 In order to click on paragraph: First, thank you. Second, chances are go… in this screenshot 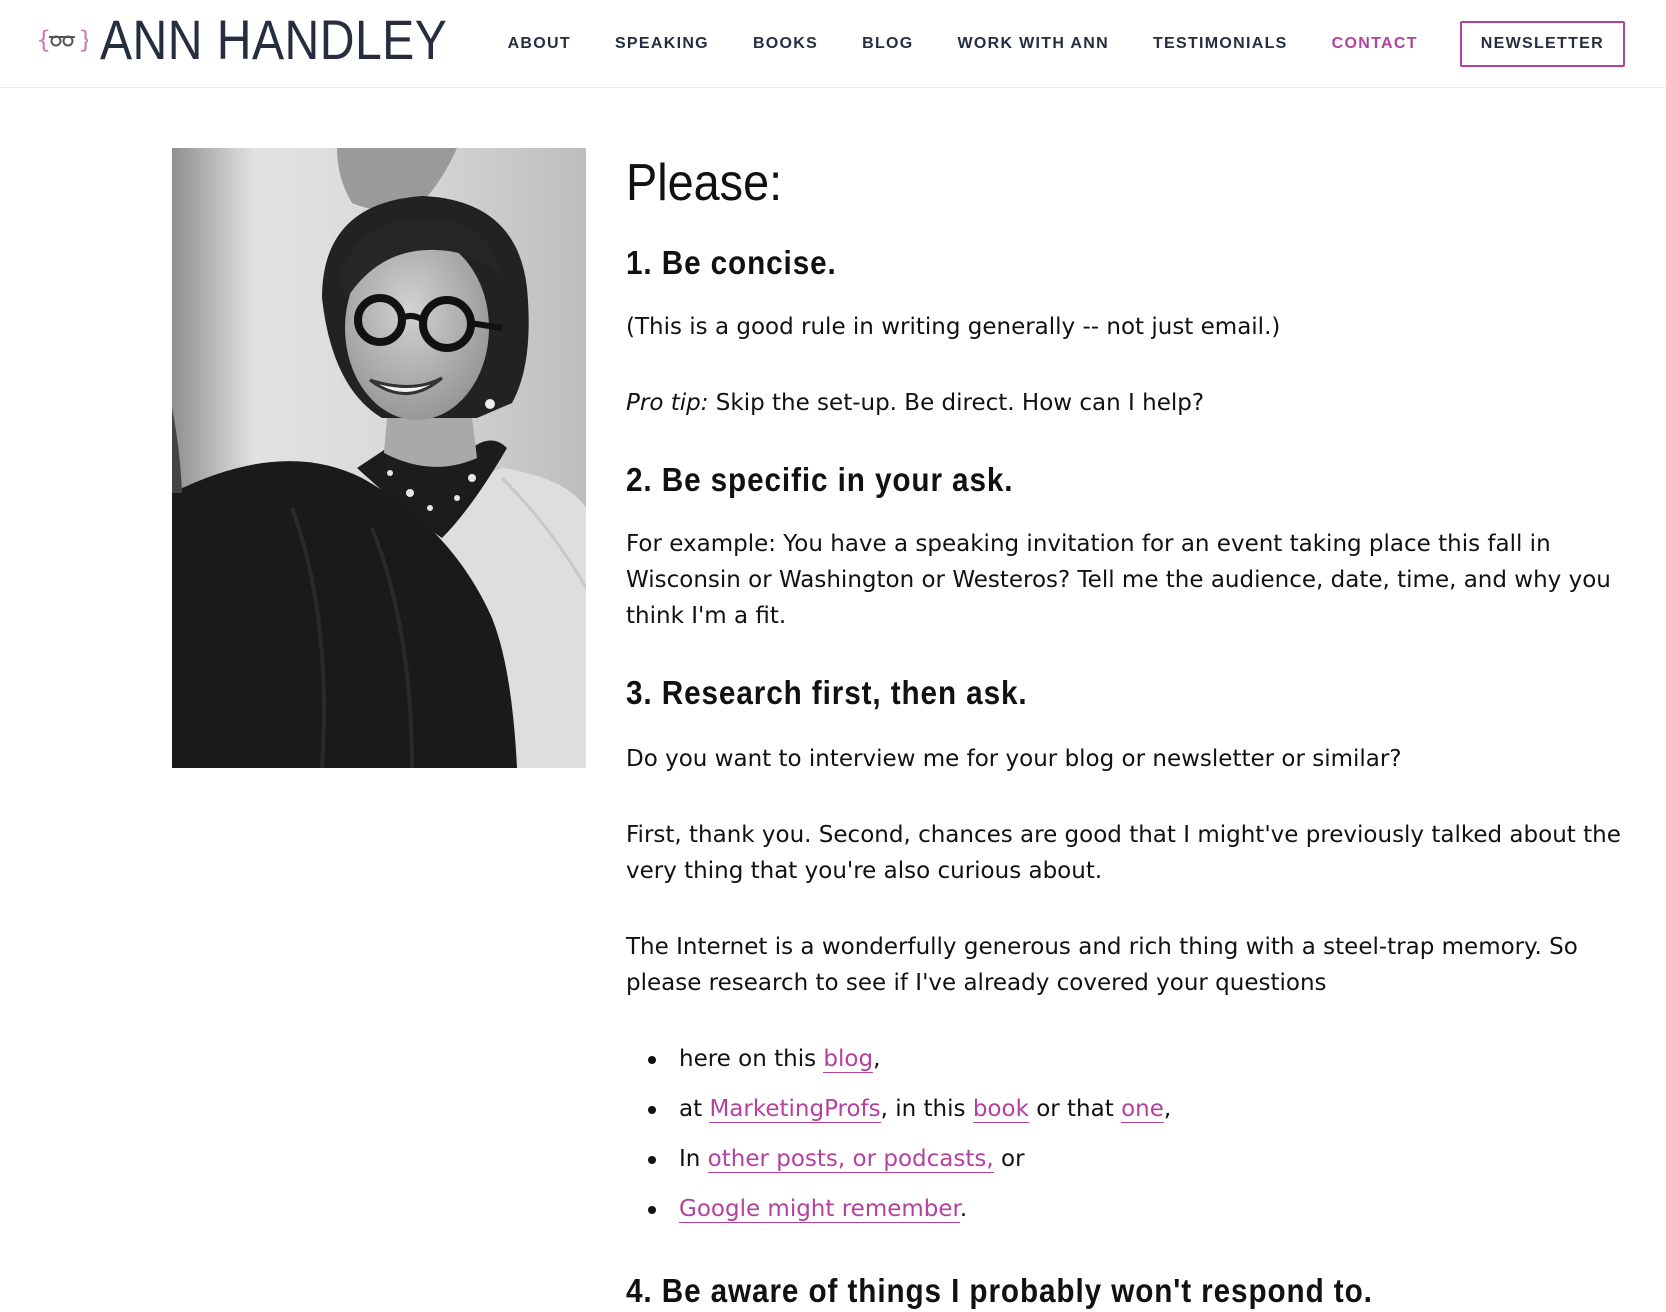, I will do `click(1123, 853)`.